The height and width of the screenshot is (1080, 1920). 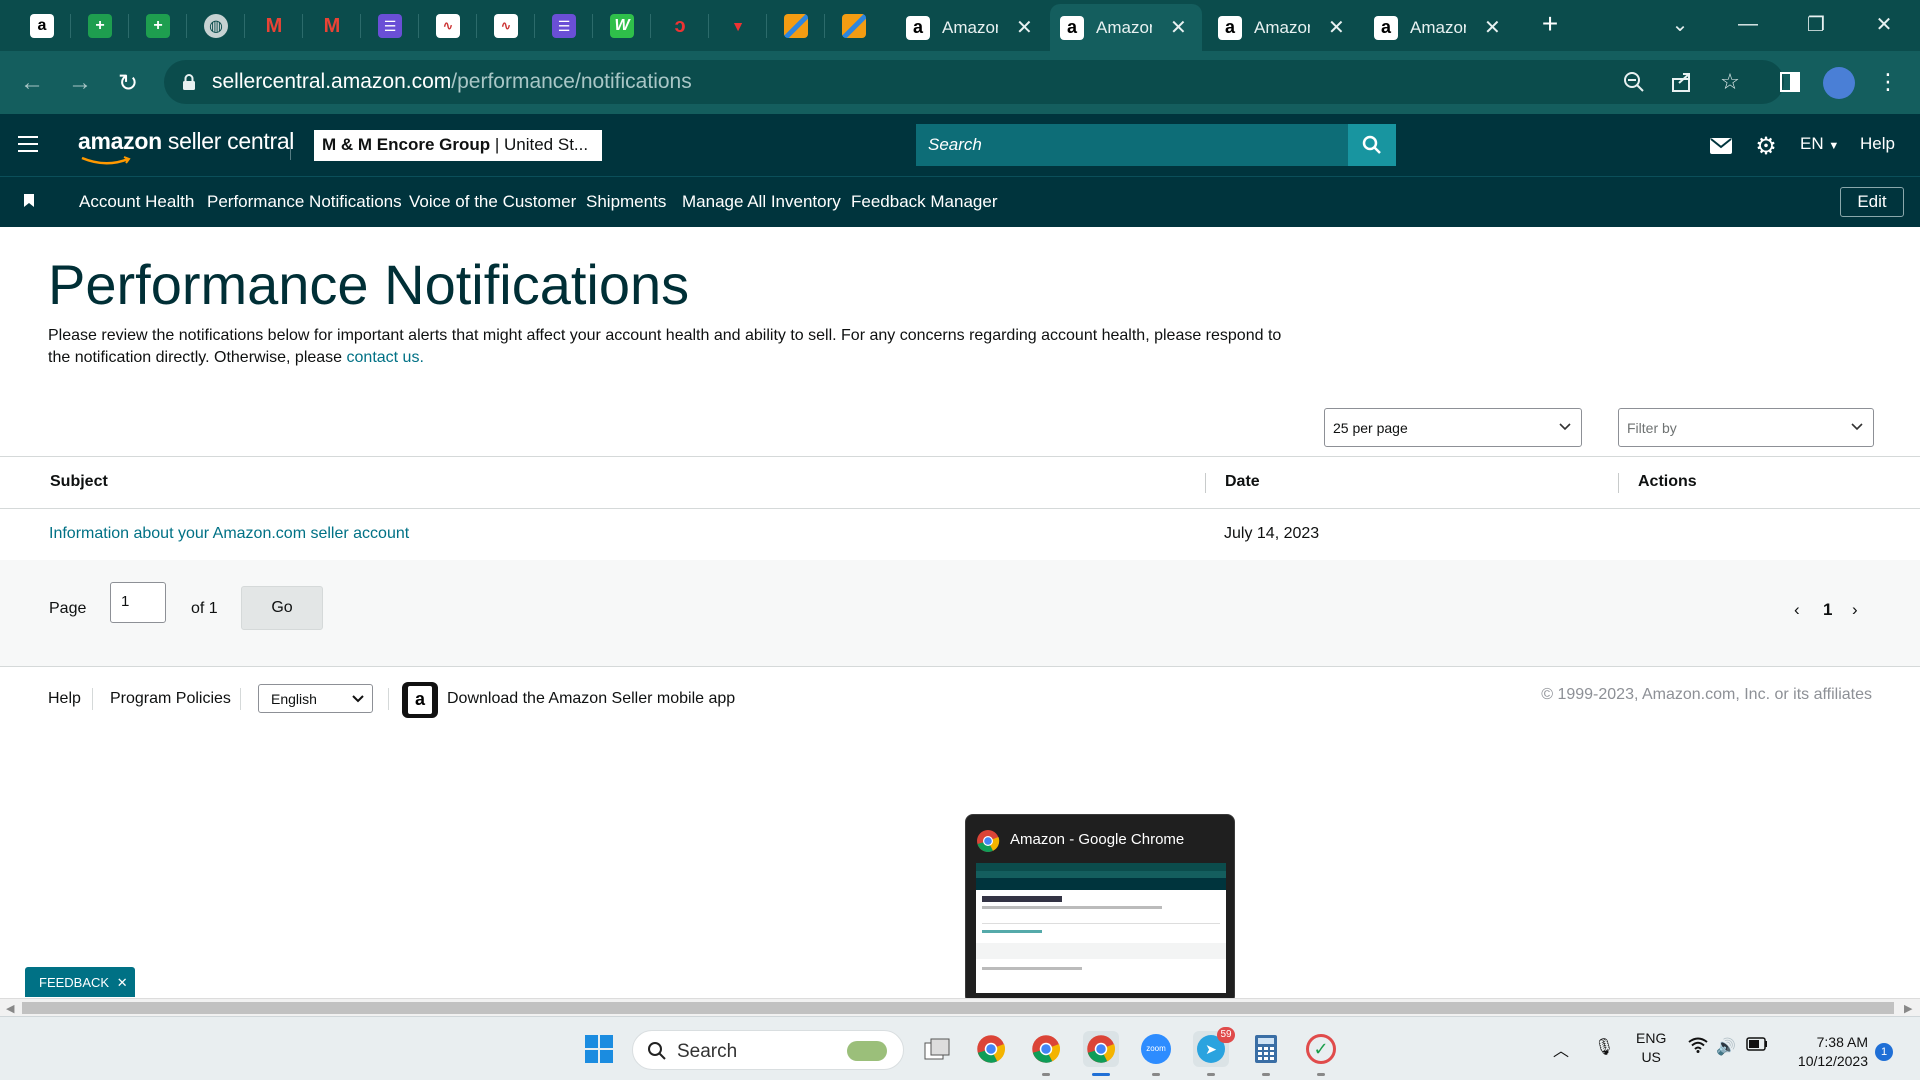 I want to click on pinned-tab-wave-2: ∿, so click(x=506, y=26).